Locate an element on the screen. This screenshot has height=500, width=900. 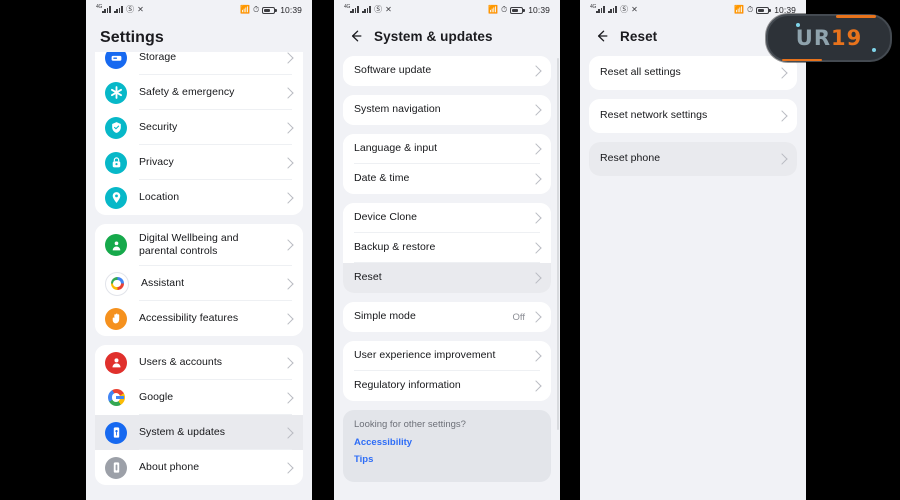
location-pin-icon is located at coordinates (116, 197).